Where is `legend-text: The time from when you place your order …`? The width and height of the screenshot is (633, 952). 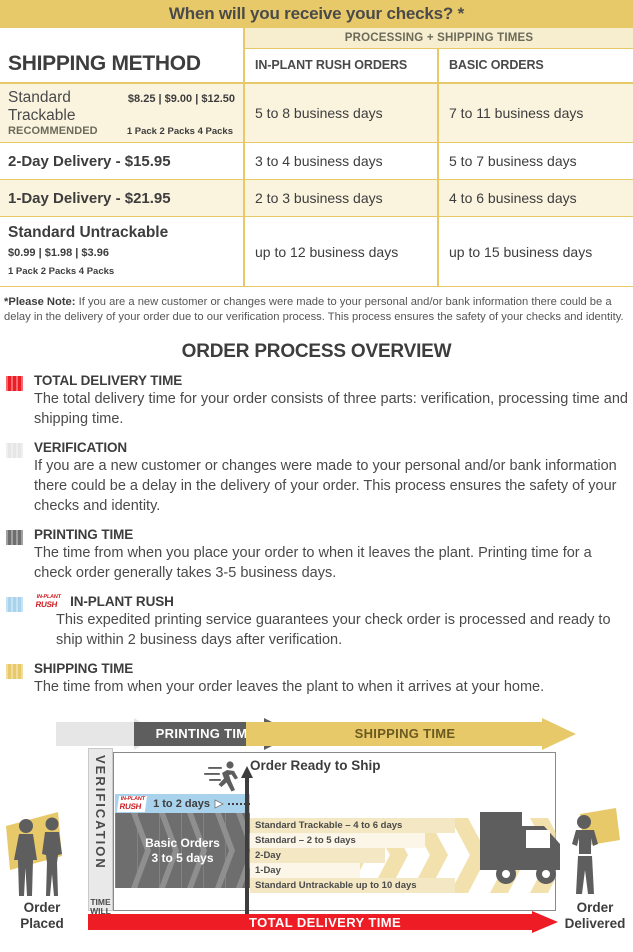
legend-text: The time from when you place your order … is located at coordinates (313, 562).